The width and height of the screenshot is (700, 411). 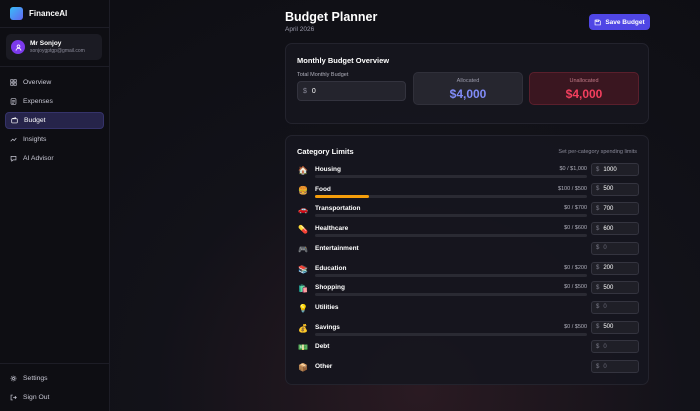 What do you see at coordinates (468, 370) in the screenshot?
I see `category-row-other: 📦 Other $0` at bounding box center [468, 370].